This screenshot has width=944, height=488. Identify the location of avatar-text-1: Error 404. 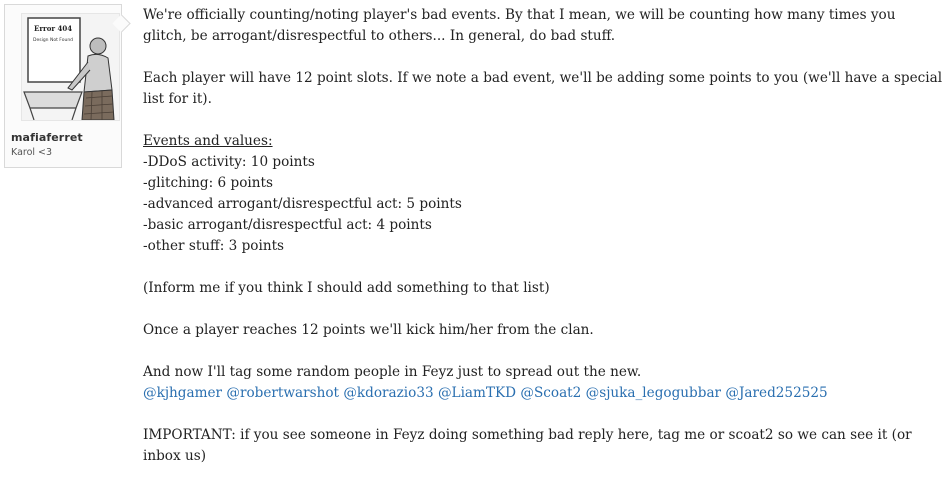
(53, 28).